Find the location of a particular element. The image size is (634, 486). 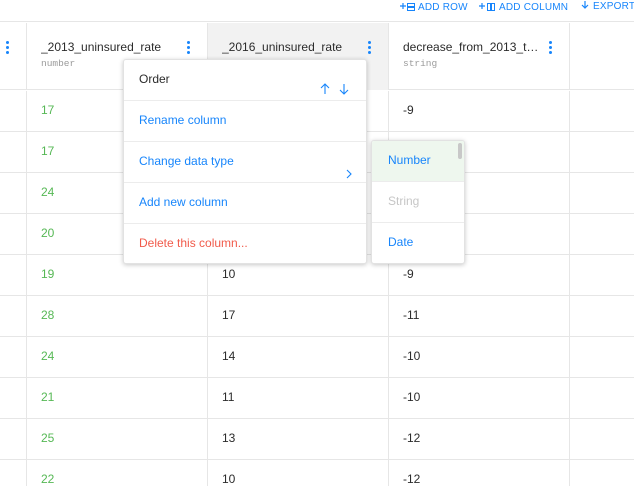

table-row: 25 13 -12 is located at coordinates (317, 439).